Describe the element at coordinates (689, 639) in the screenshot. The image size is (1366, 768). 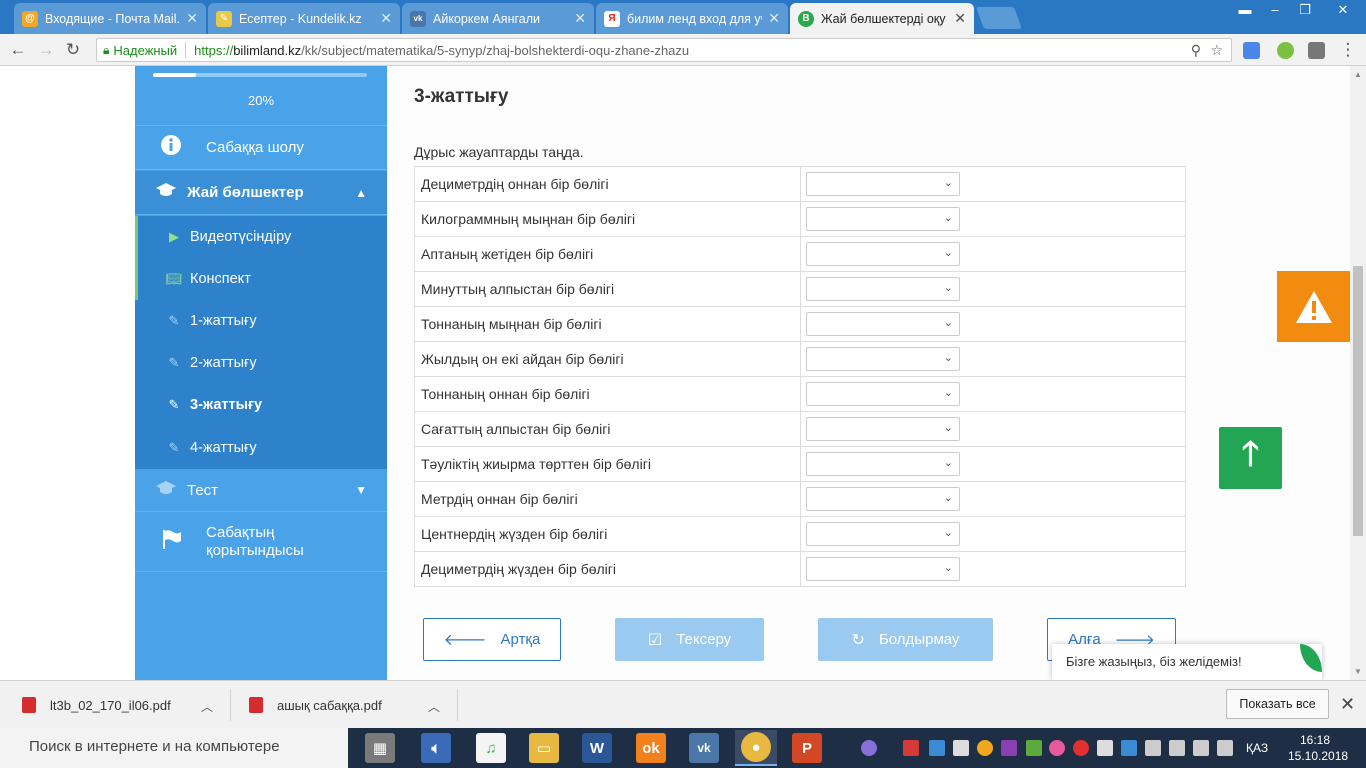
I see `check-button: ☑ Тексеру` at that location.